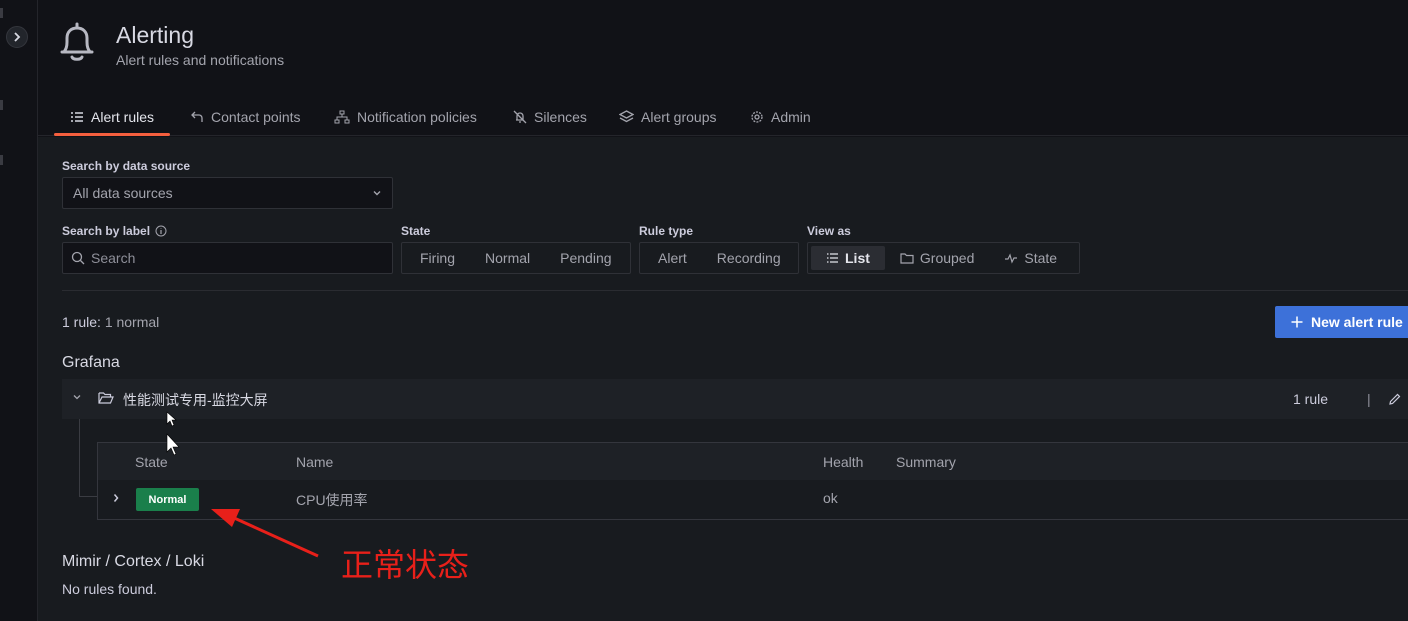 The height and width of the screenshot is (621, 1408). I want to click on tab-label: Alert groups, so click(679, 117).